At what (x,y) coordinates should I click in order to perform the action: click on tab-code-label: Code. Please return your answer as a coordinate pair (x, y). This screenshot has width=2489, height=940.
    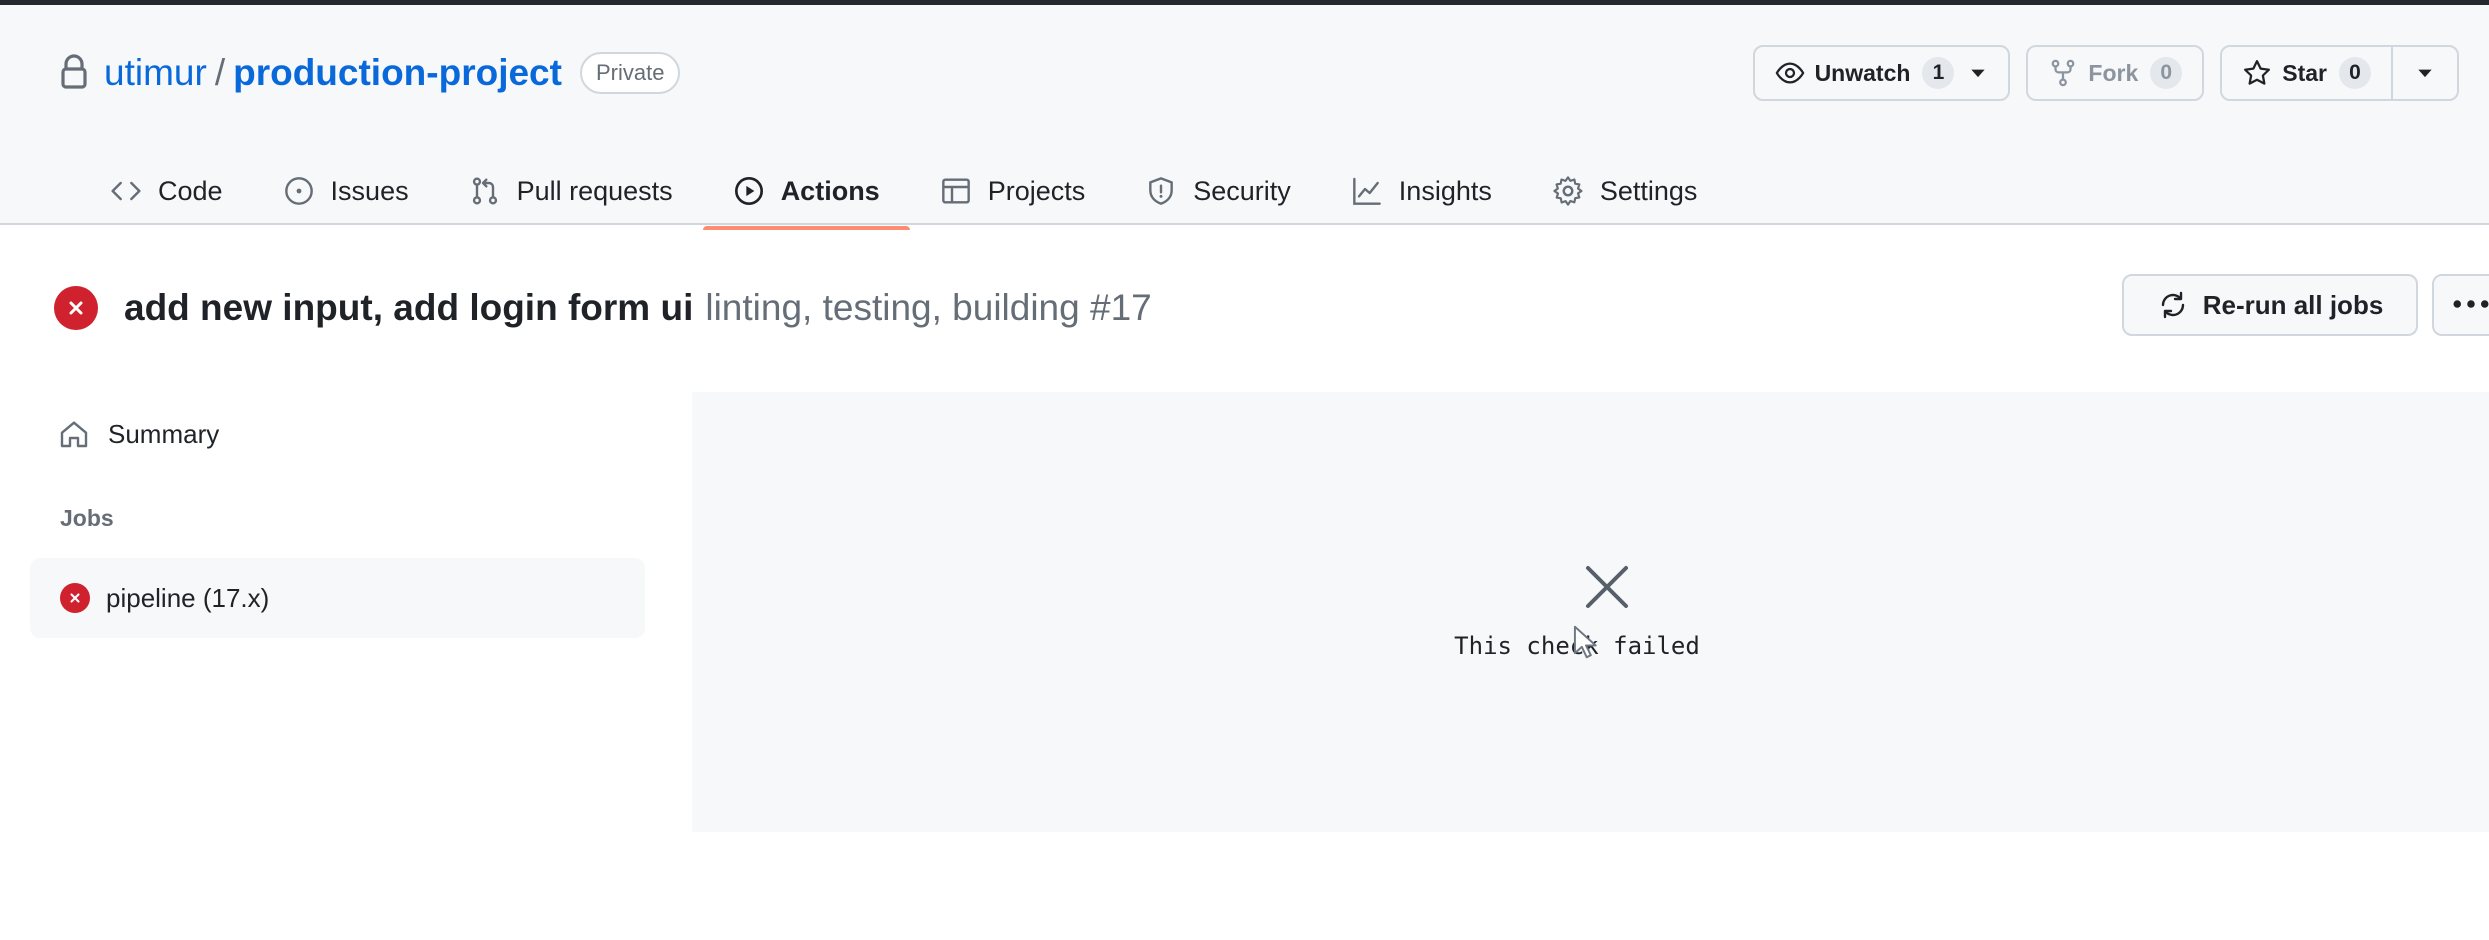
    Looking at the image, I should click on (190, 190).